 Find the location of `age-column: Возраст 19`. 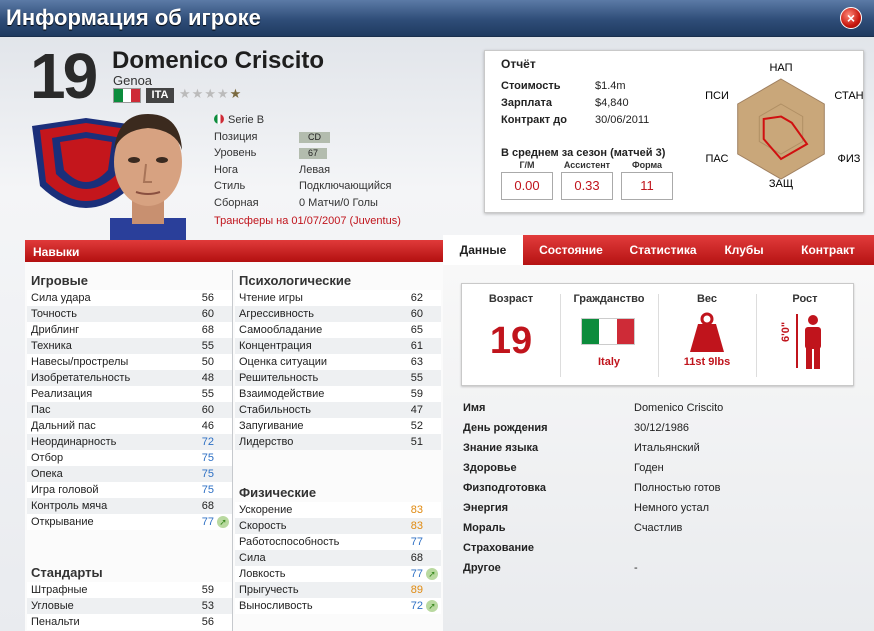

age-column: Возраст 19 is located at coordinates (511, 335).